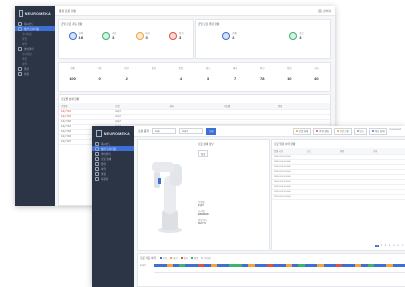  I want to click on kpi-item: 전체 18, so click(75, 35).